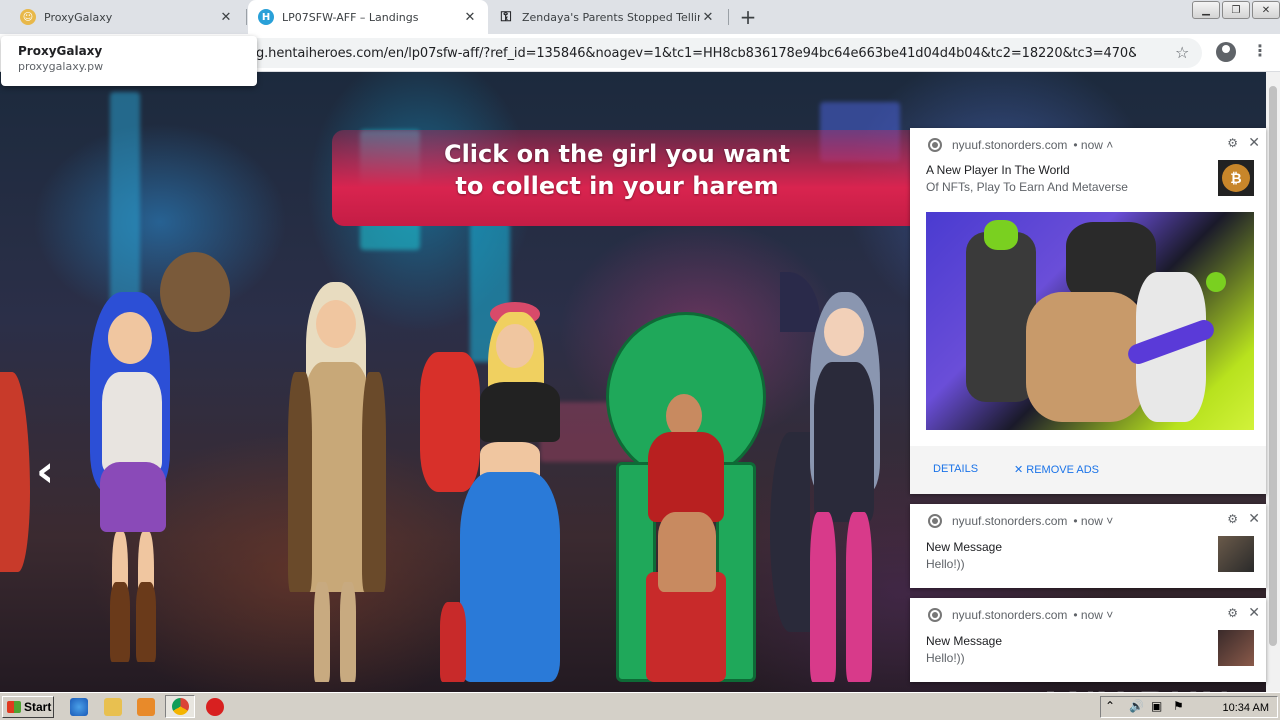  I want to click on notification-header: nyuuf.stonorders.com • now ˄, so click(1020, 145).